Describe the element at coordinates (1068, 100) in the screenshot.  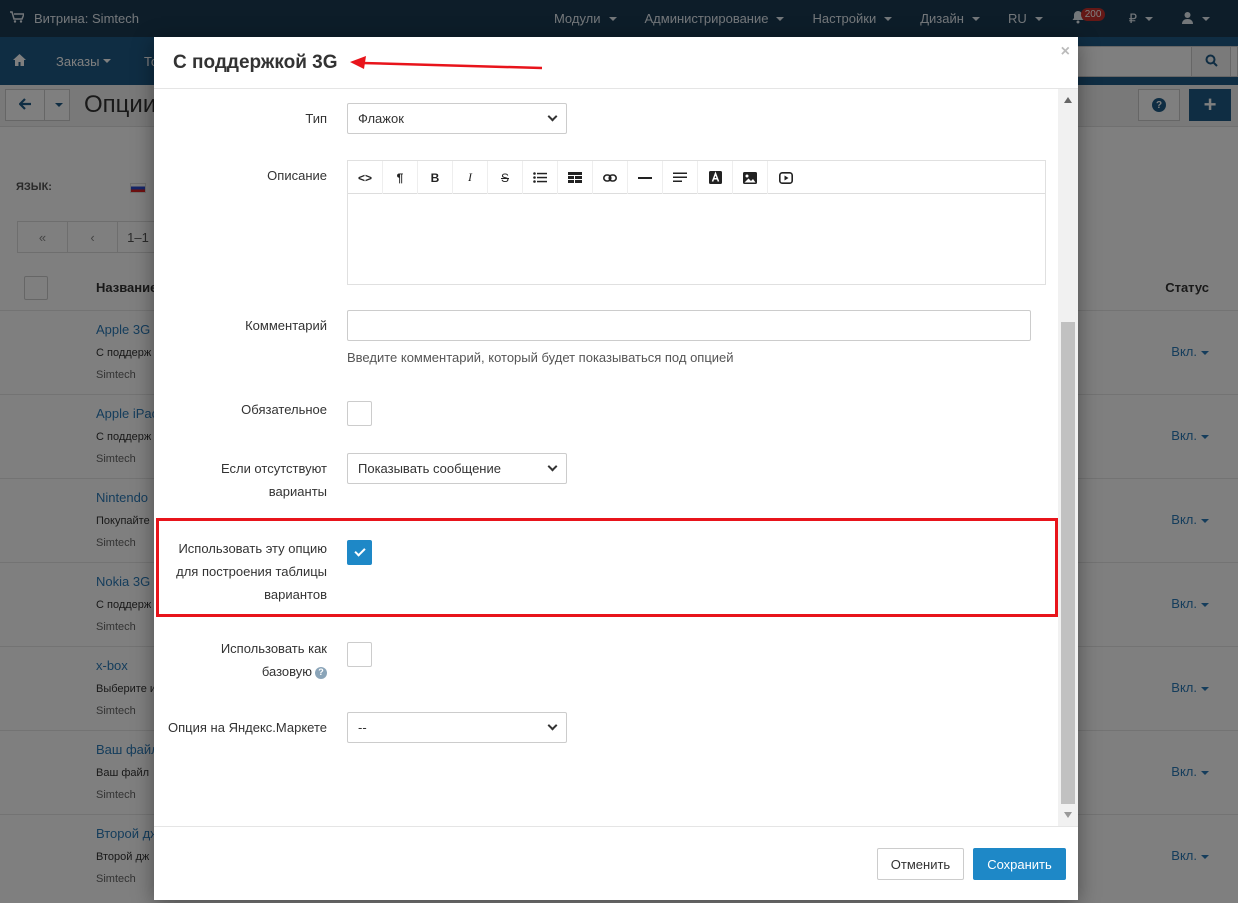
I see `scroll-up-icon` at that location.